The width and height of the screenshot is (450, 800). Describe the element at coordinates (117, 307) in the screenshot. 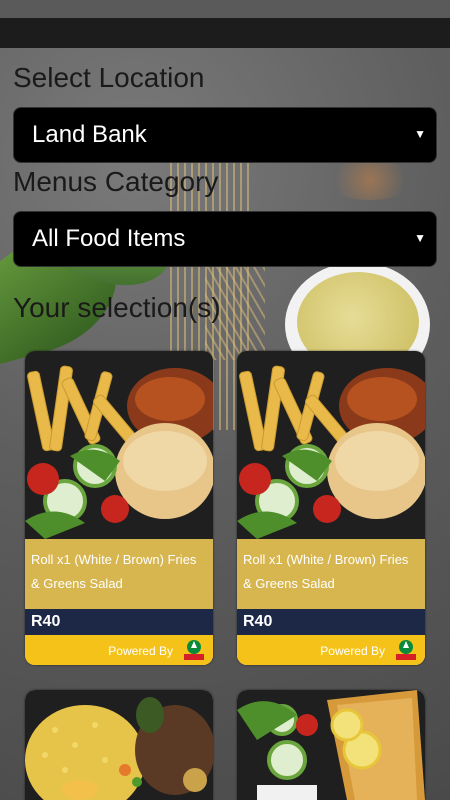

I see `selection-heading: Your selection(s)` at that location.